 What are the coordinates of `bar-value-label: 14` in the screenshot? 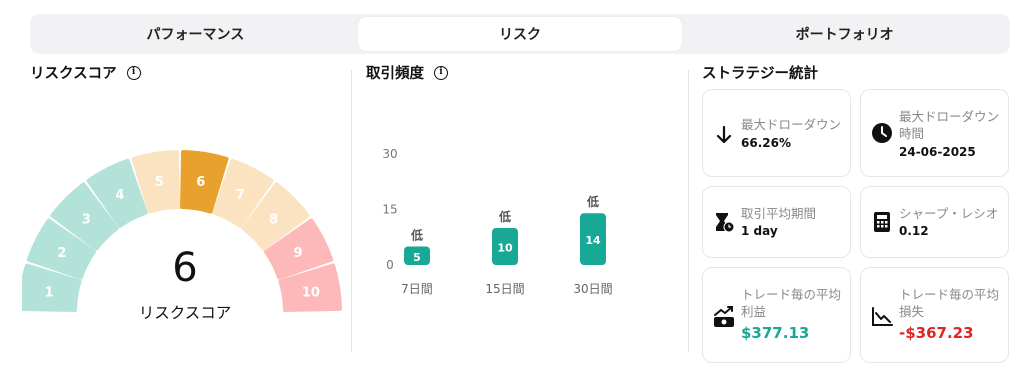 It's located at (593, 240).